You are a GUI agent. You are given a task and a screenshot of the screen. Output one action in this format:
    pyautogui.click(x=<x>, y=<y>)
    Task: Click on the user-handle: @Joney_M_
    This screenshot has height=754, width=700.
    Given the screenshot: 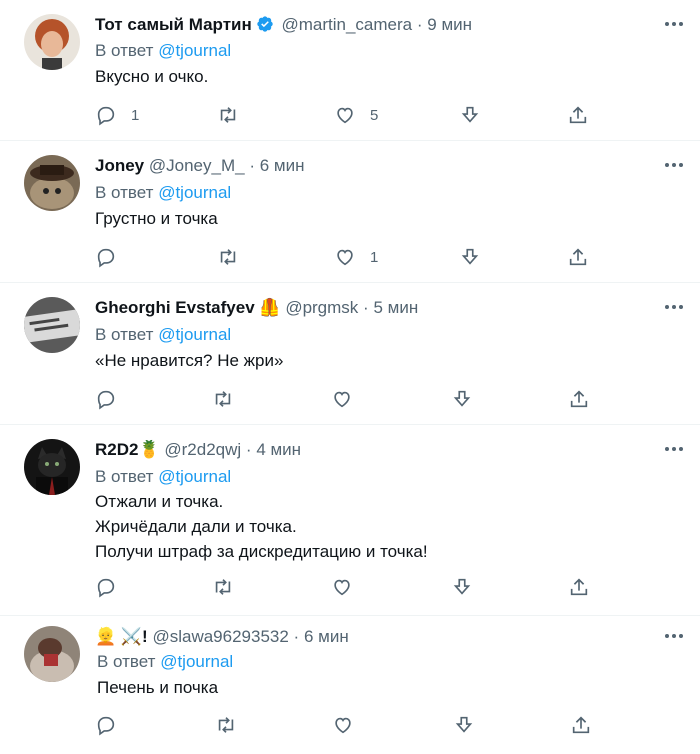 What is the action you would take?
    pyautogui.click(x=197, y=165)
    